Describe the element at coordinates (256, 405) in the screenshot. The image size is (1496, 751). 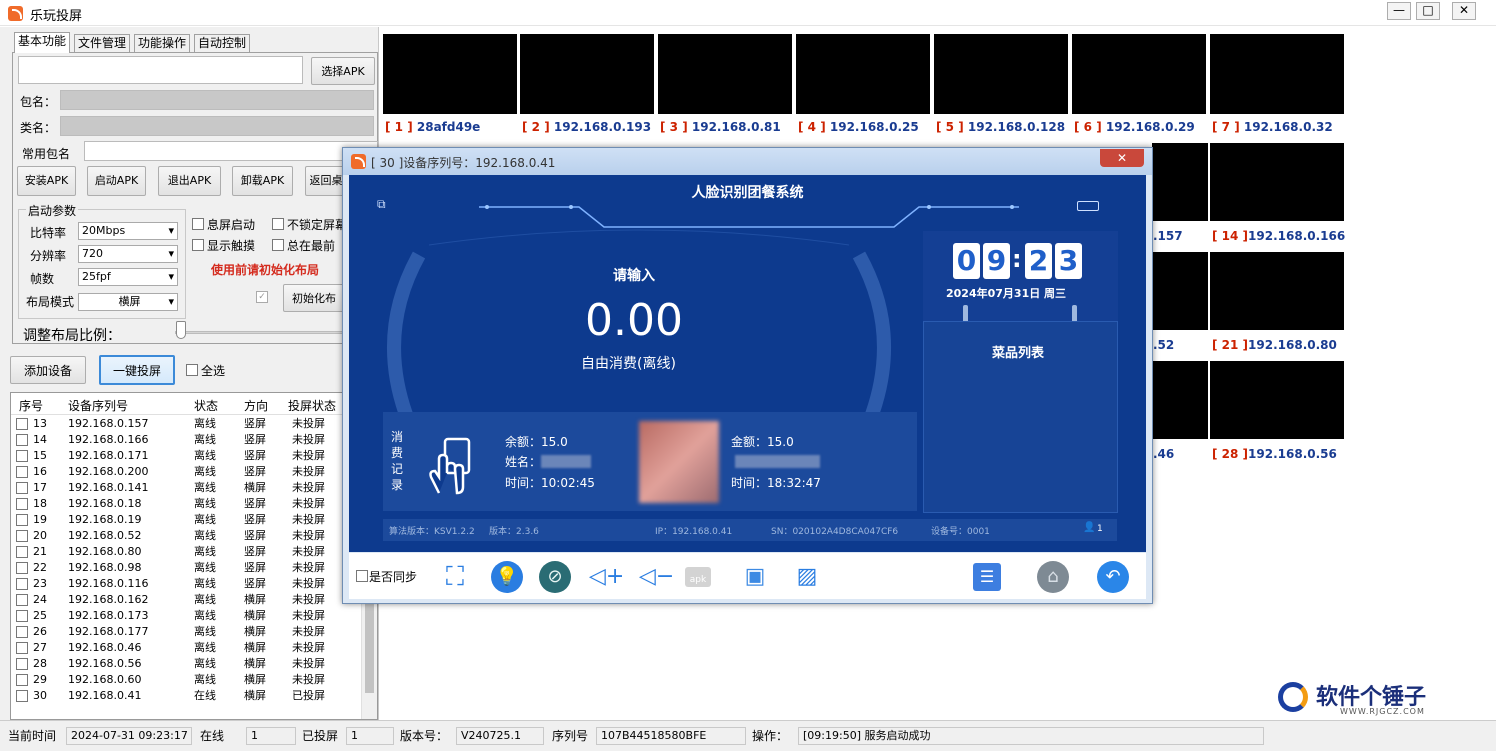
I see `col-orientation: 方向` at that location.